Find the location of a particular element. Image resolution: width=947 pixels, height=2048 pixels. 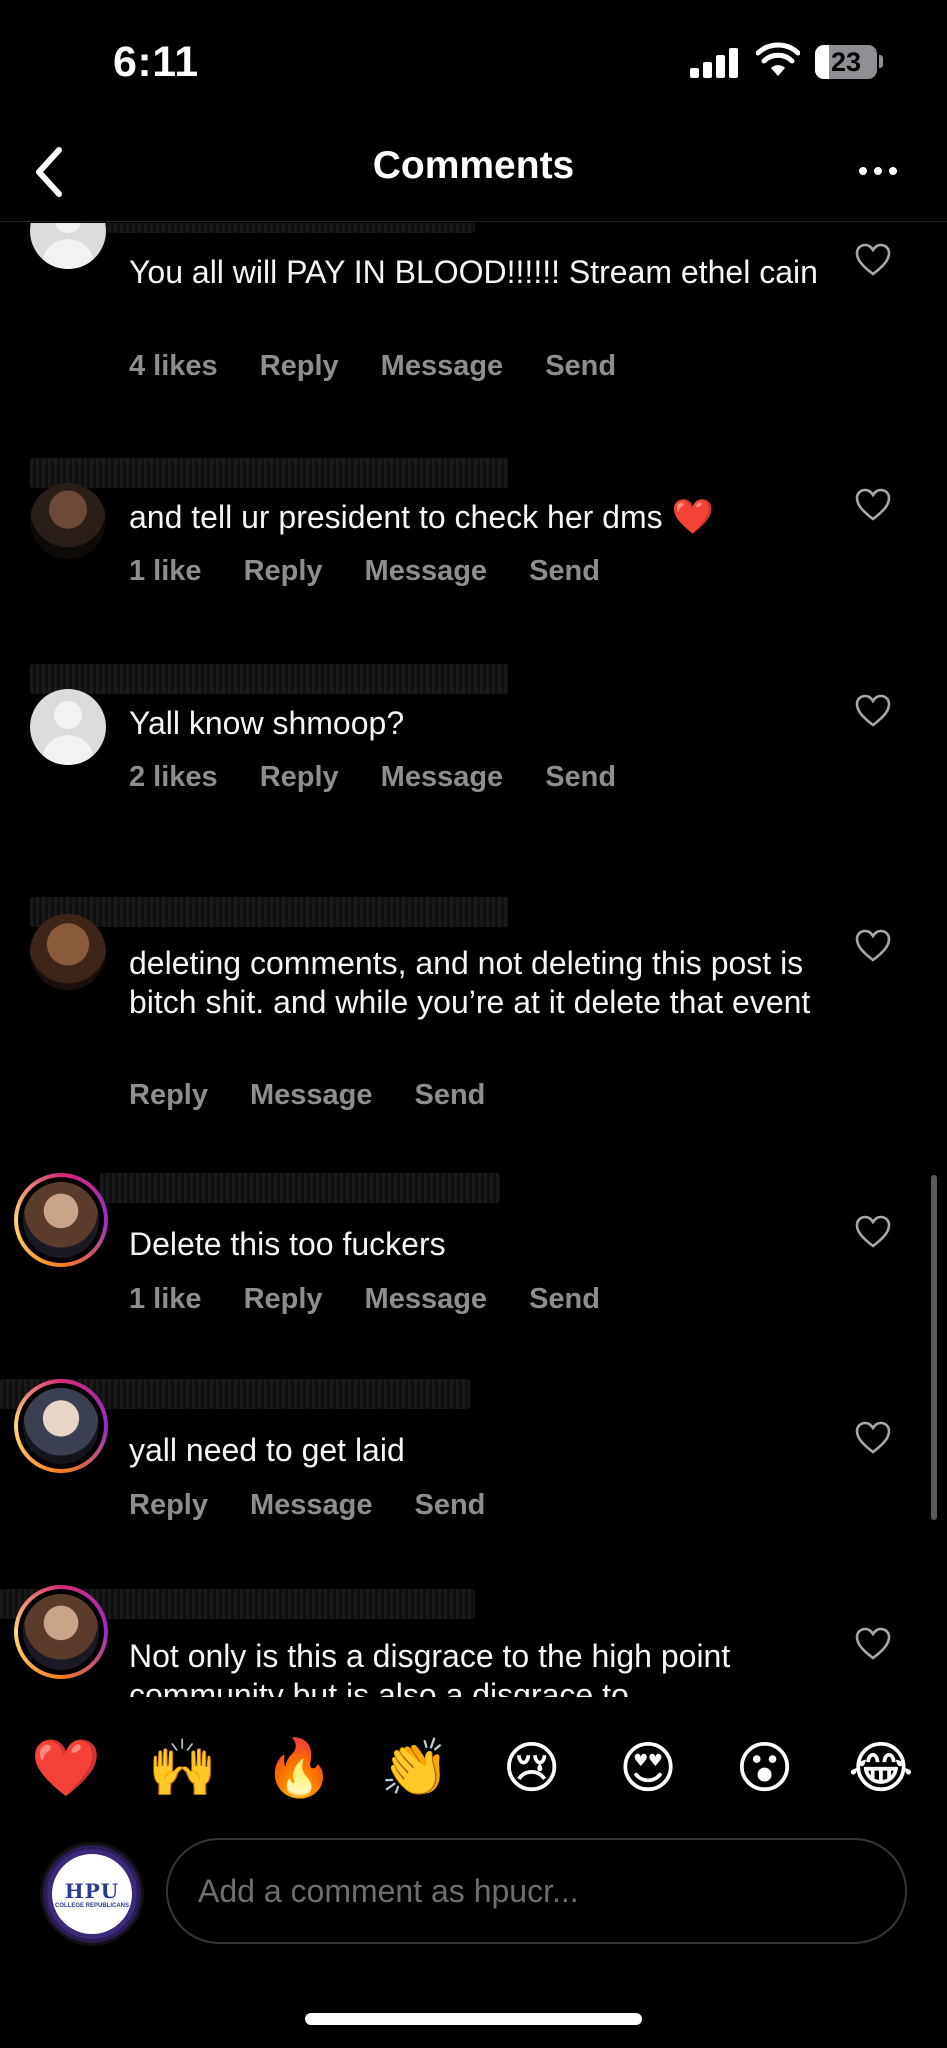

hpu-logo: HPU COLLEGE REPUBLICANS is located at coordinates (92, 1894).